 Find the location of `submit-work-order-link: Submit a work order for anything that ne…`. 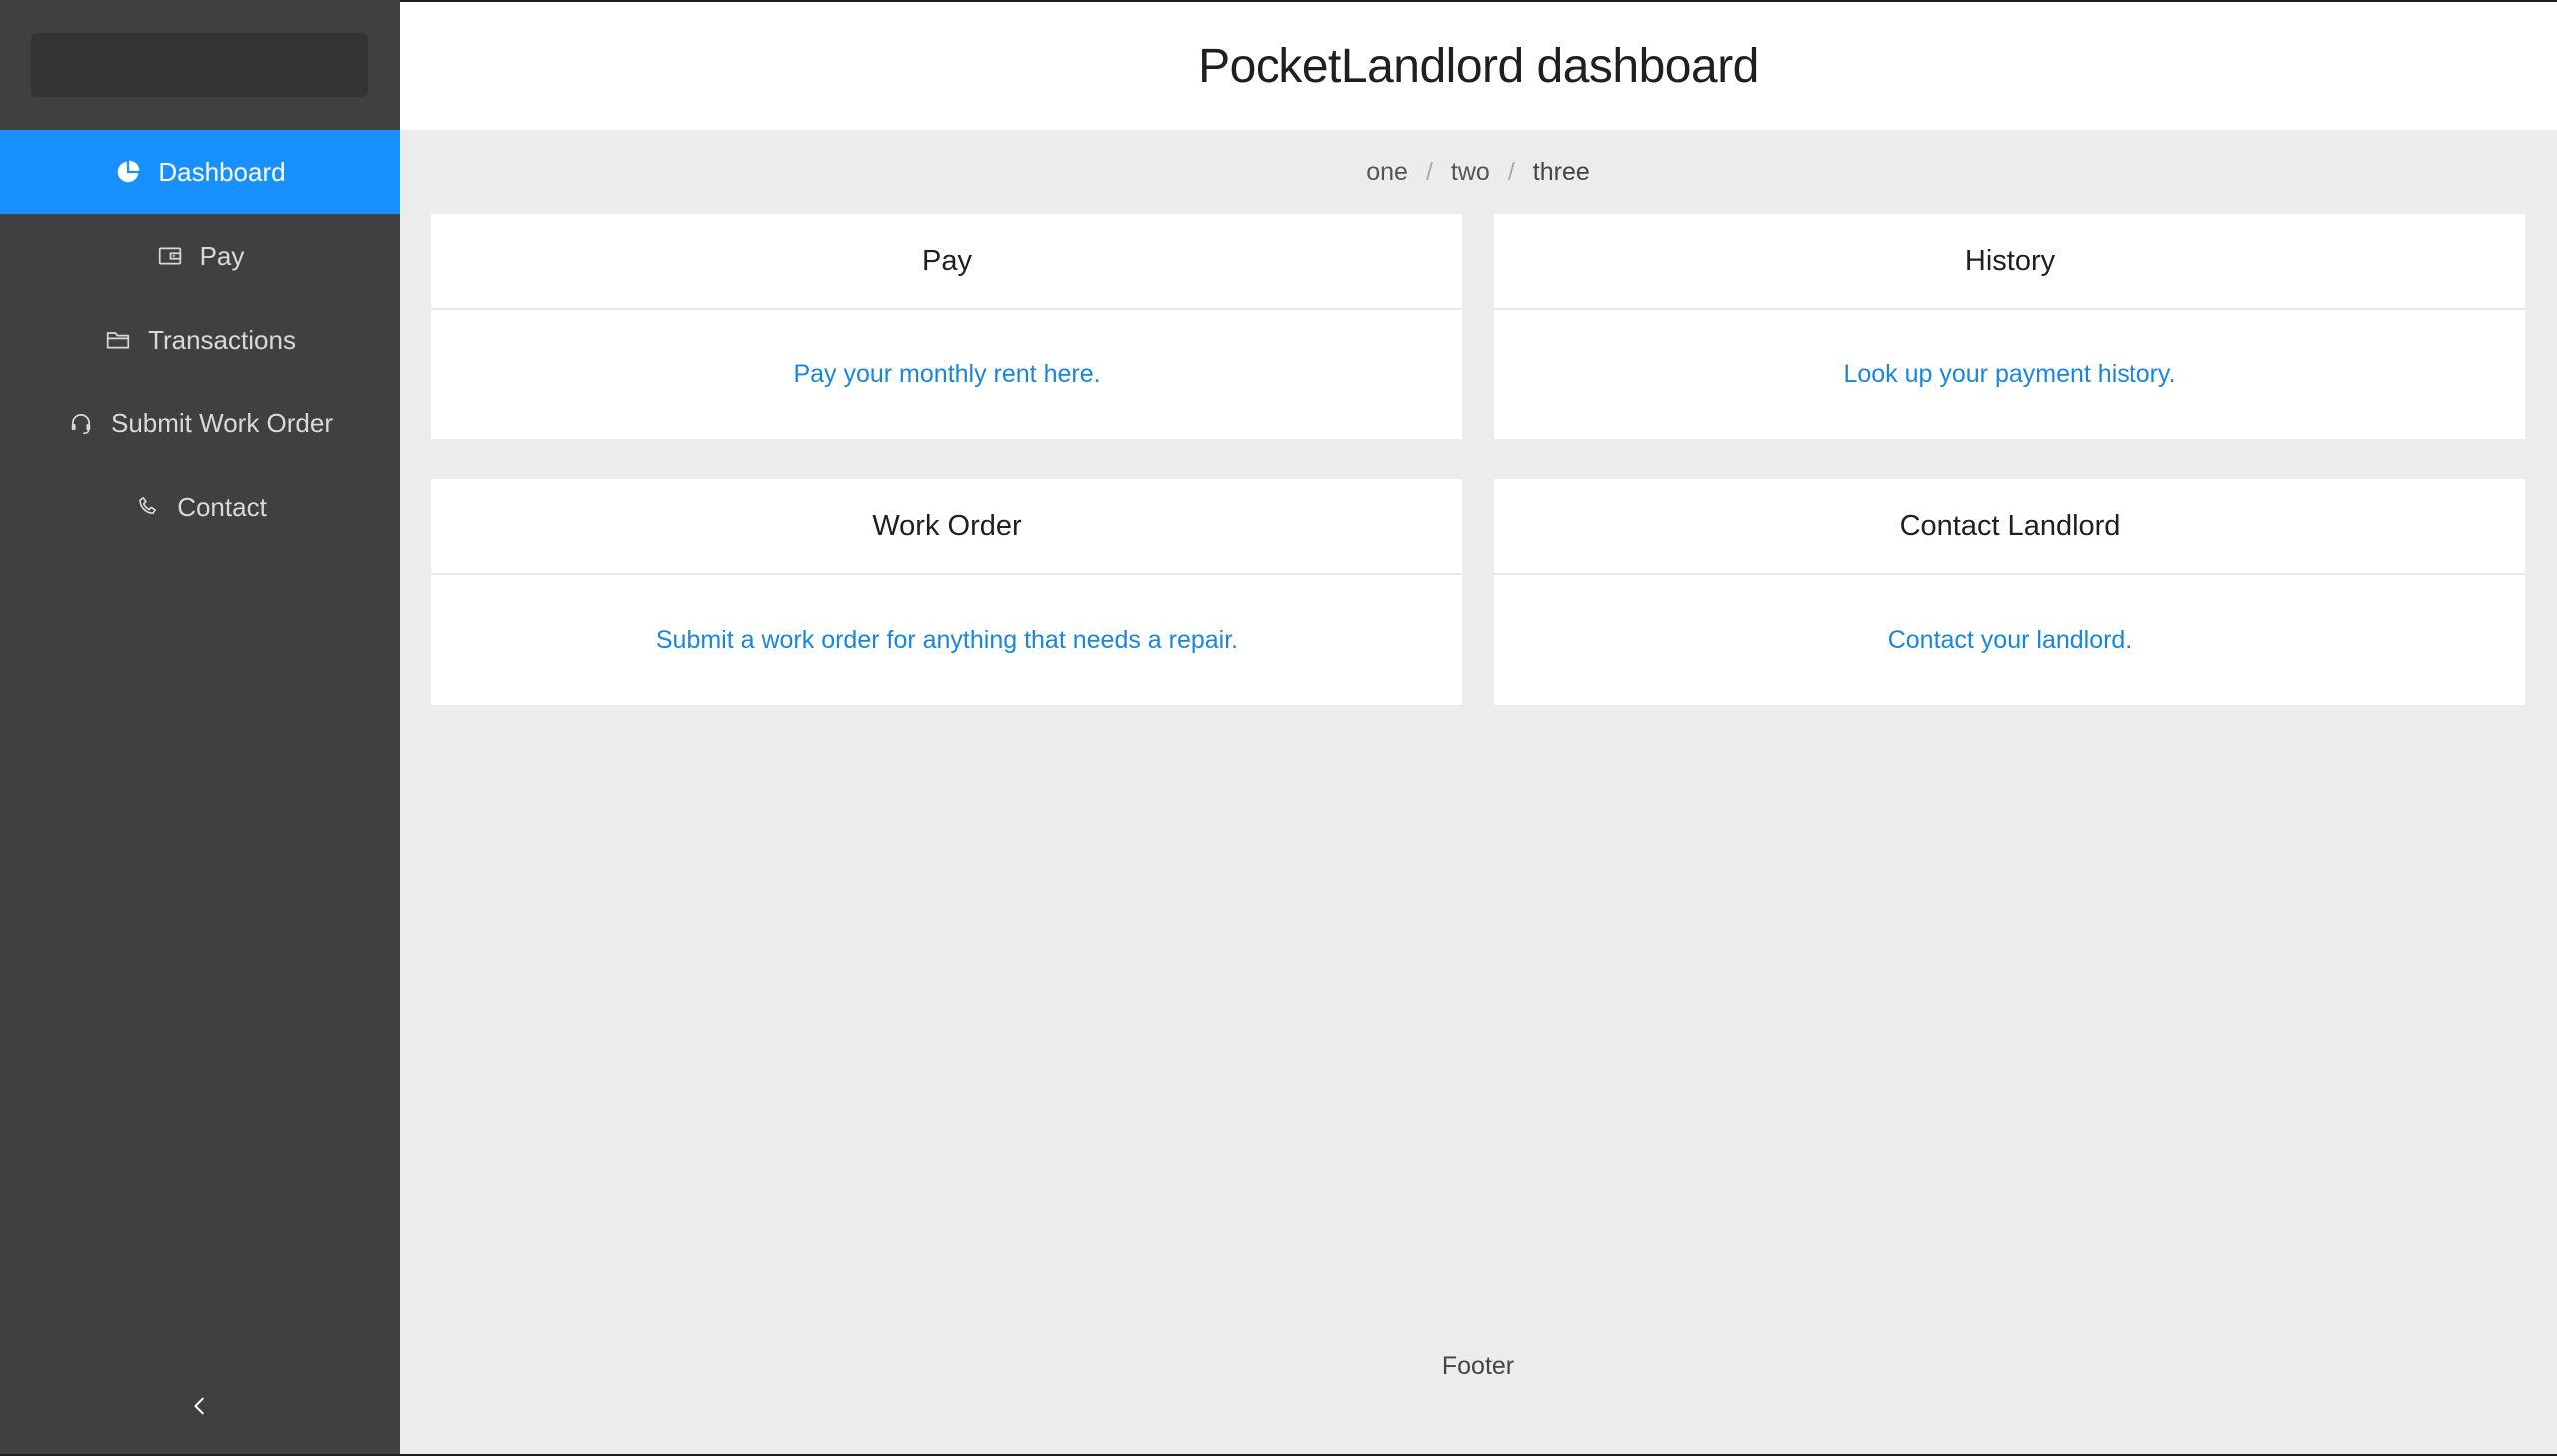

submit-work-order-link: Submit a work order for anything that ne… is located at coordinates (947, 641).